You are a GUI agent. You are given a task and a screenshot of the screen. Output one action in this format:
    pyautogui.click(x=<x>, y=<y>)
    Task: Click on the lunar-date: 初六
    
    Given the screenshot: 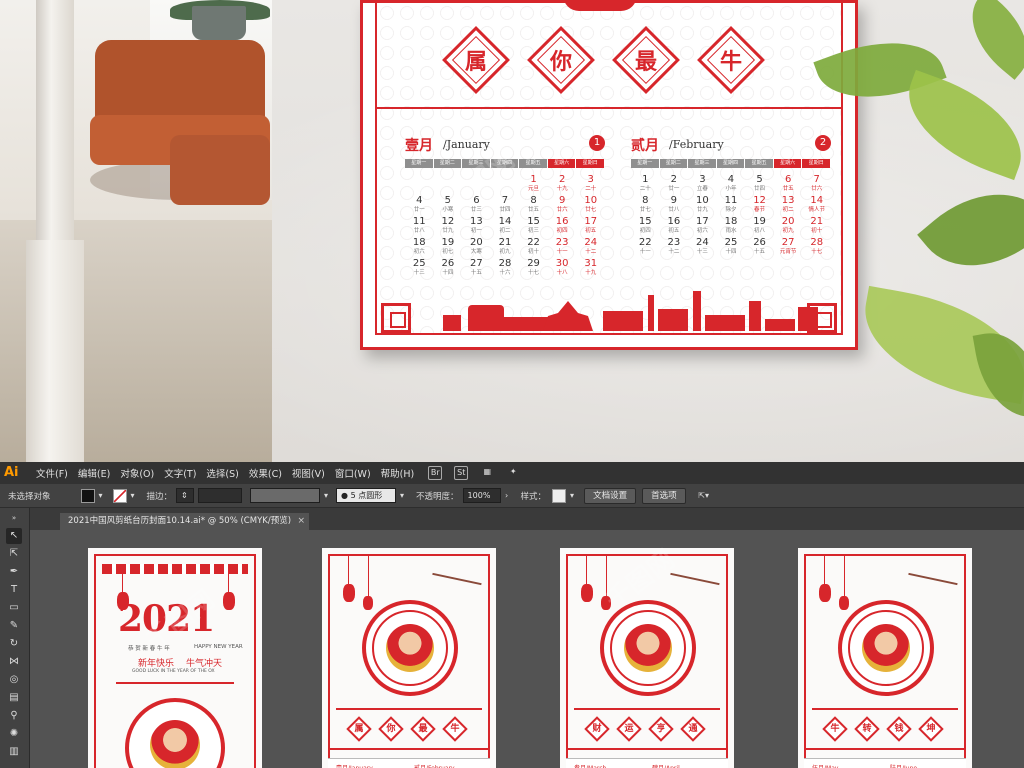 What is the action you would take?
    pyautogui.click(x=702, y=231)
    